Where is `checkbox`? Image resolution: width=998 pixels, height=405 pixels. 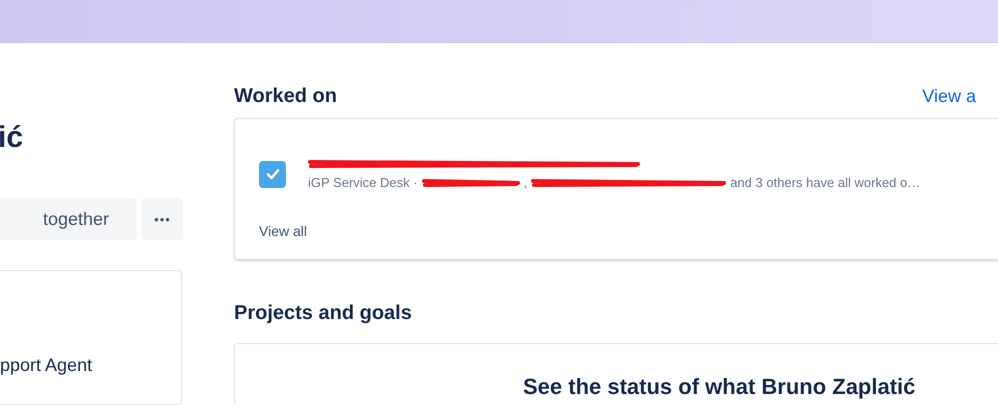 checkbox is located at coordinates (272, 174).